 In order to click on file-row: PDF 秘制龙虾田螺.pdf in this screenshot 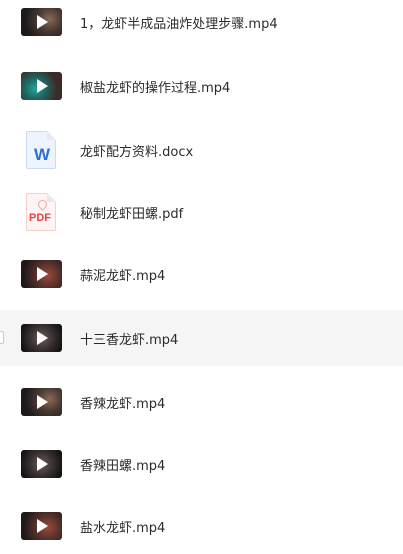, I will do `click(201, 212)`.